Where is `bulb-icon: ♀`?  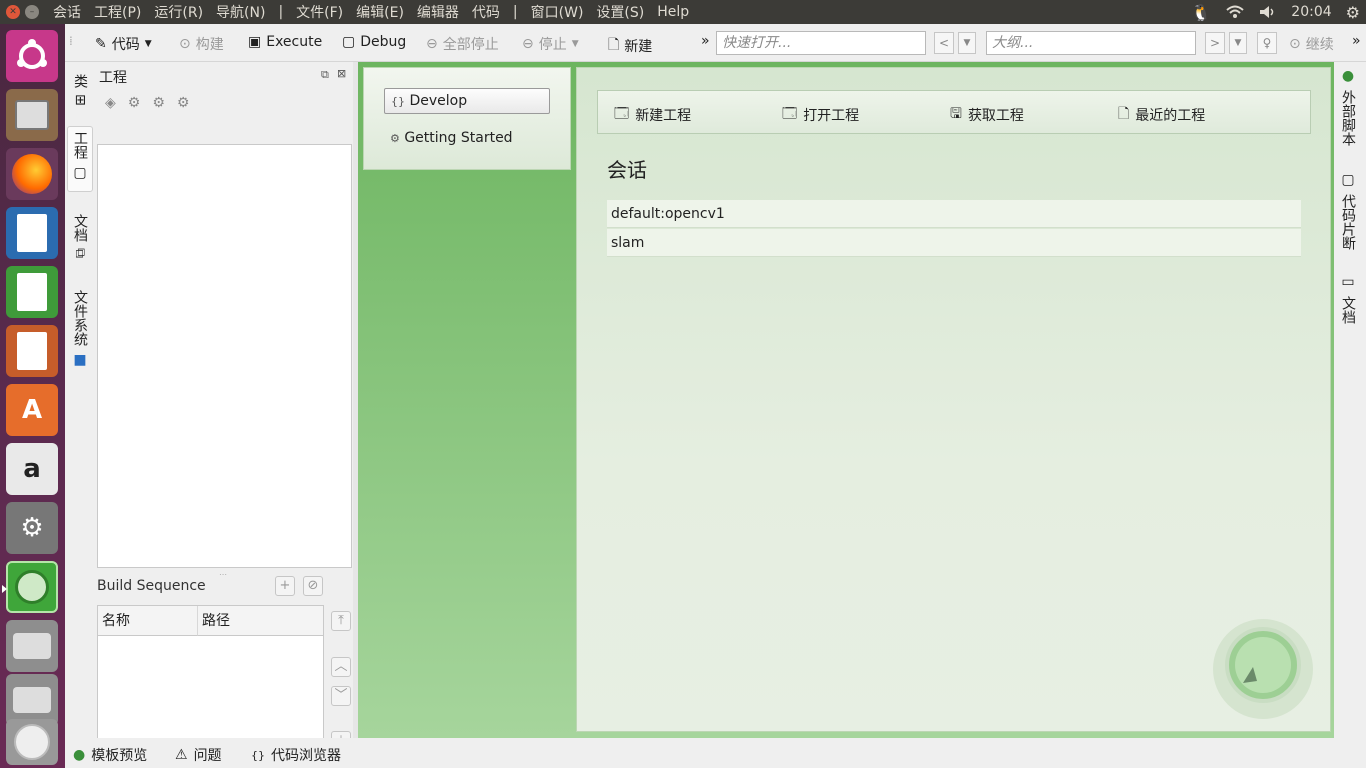 bulb-icon: ♀ is located at coordinates (1267, 43).